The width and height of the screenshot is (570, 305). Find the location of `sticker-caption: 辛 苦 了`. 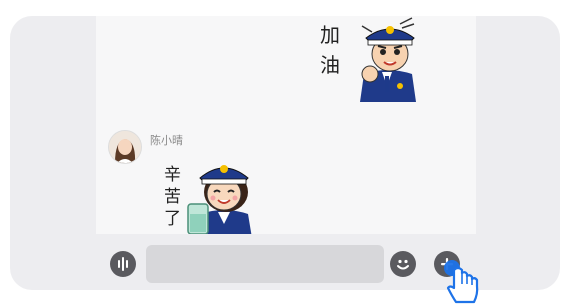

sticker-caption: 辛 苦 了 is located at coordinates (172, 197).